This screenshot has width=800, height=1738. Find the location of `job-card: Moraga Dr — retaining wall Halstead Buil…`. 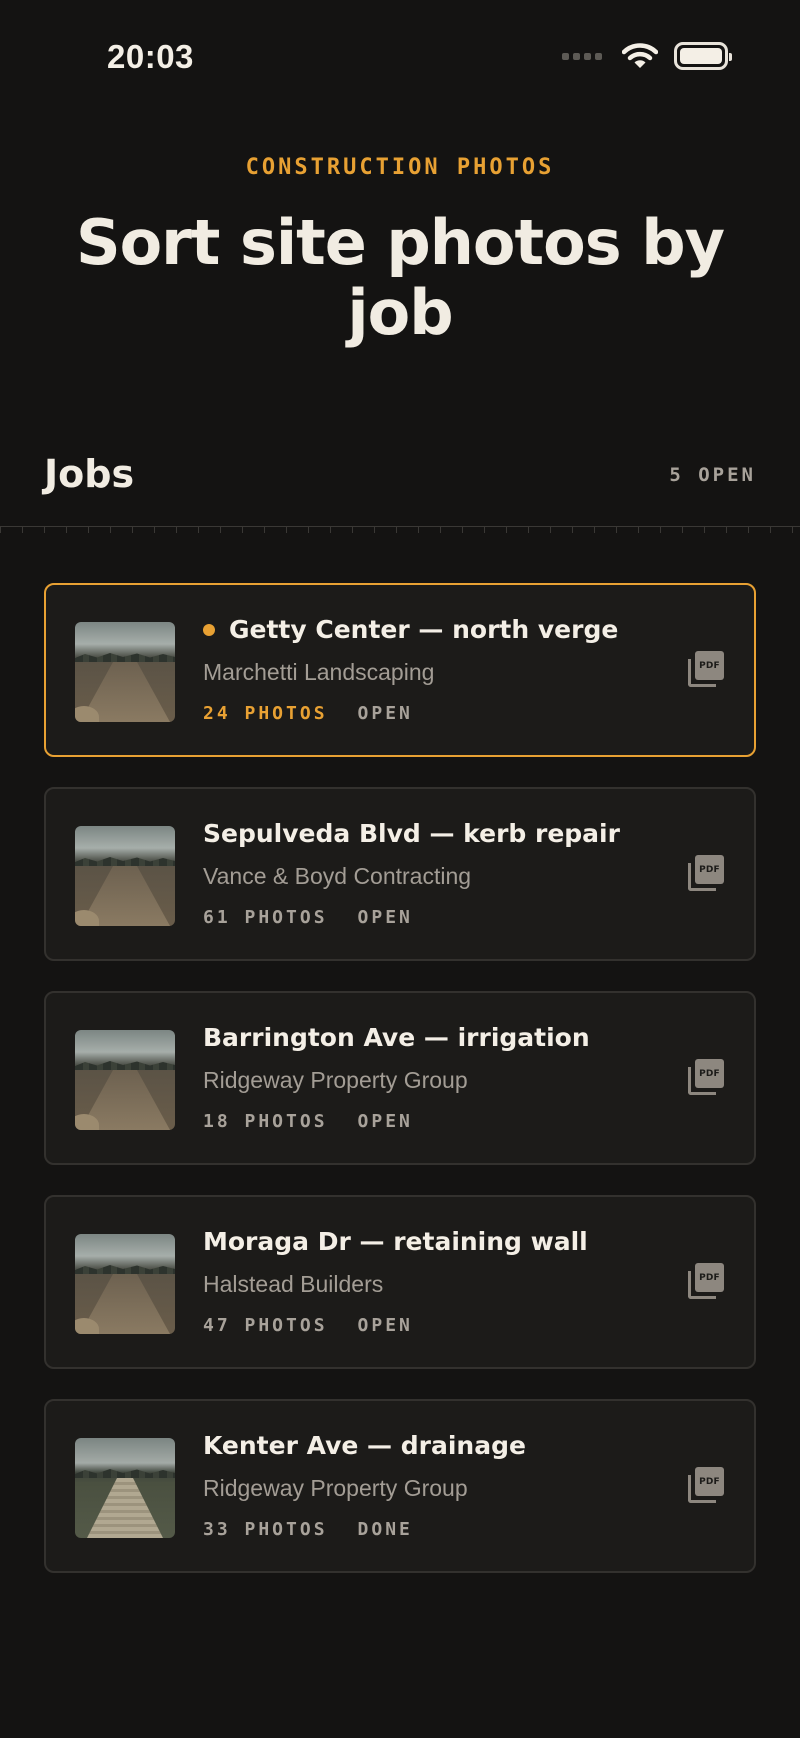

job-card: Moraga Dr — retaining wall Halstead Buil… is located at coordinates (400, 1282).